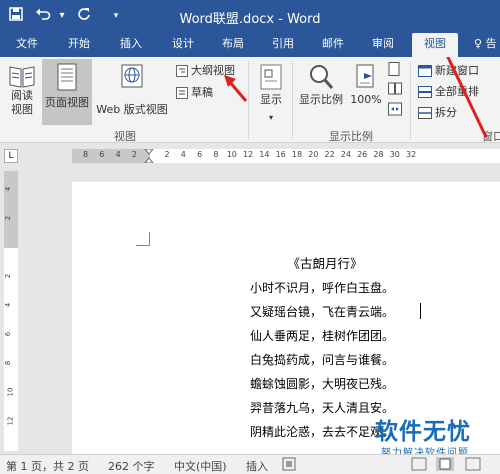 This screenshot has width=500, height=474. Describe the element at coordinates (143, 239) in the screenshot. I see `margin-corner-mark` at that location.